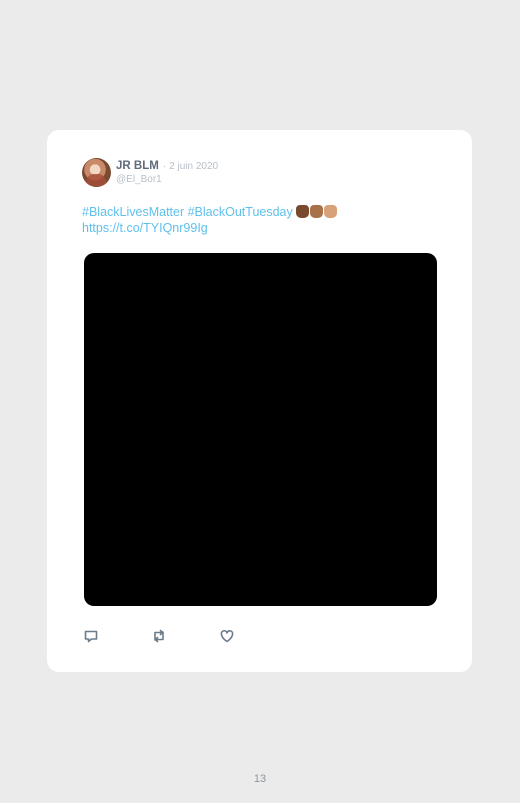 The width and height of the screenshot is (520, 803). I want to click on like-button, so click(227, 636).